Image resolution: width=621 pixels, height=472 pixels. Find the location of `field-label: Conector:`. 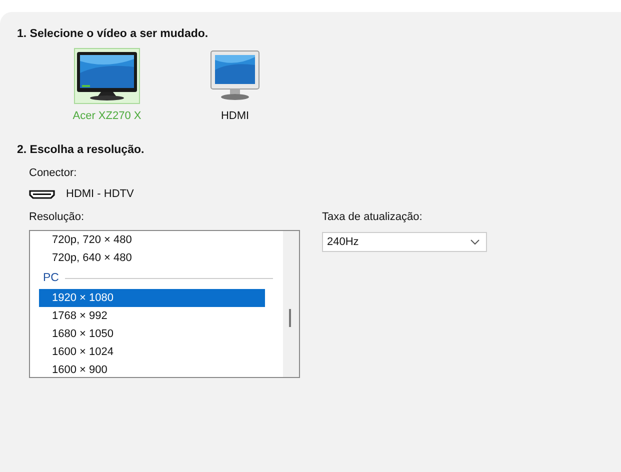

field-label: Conector: is located at coordinates (53, 173).